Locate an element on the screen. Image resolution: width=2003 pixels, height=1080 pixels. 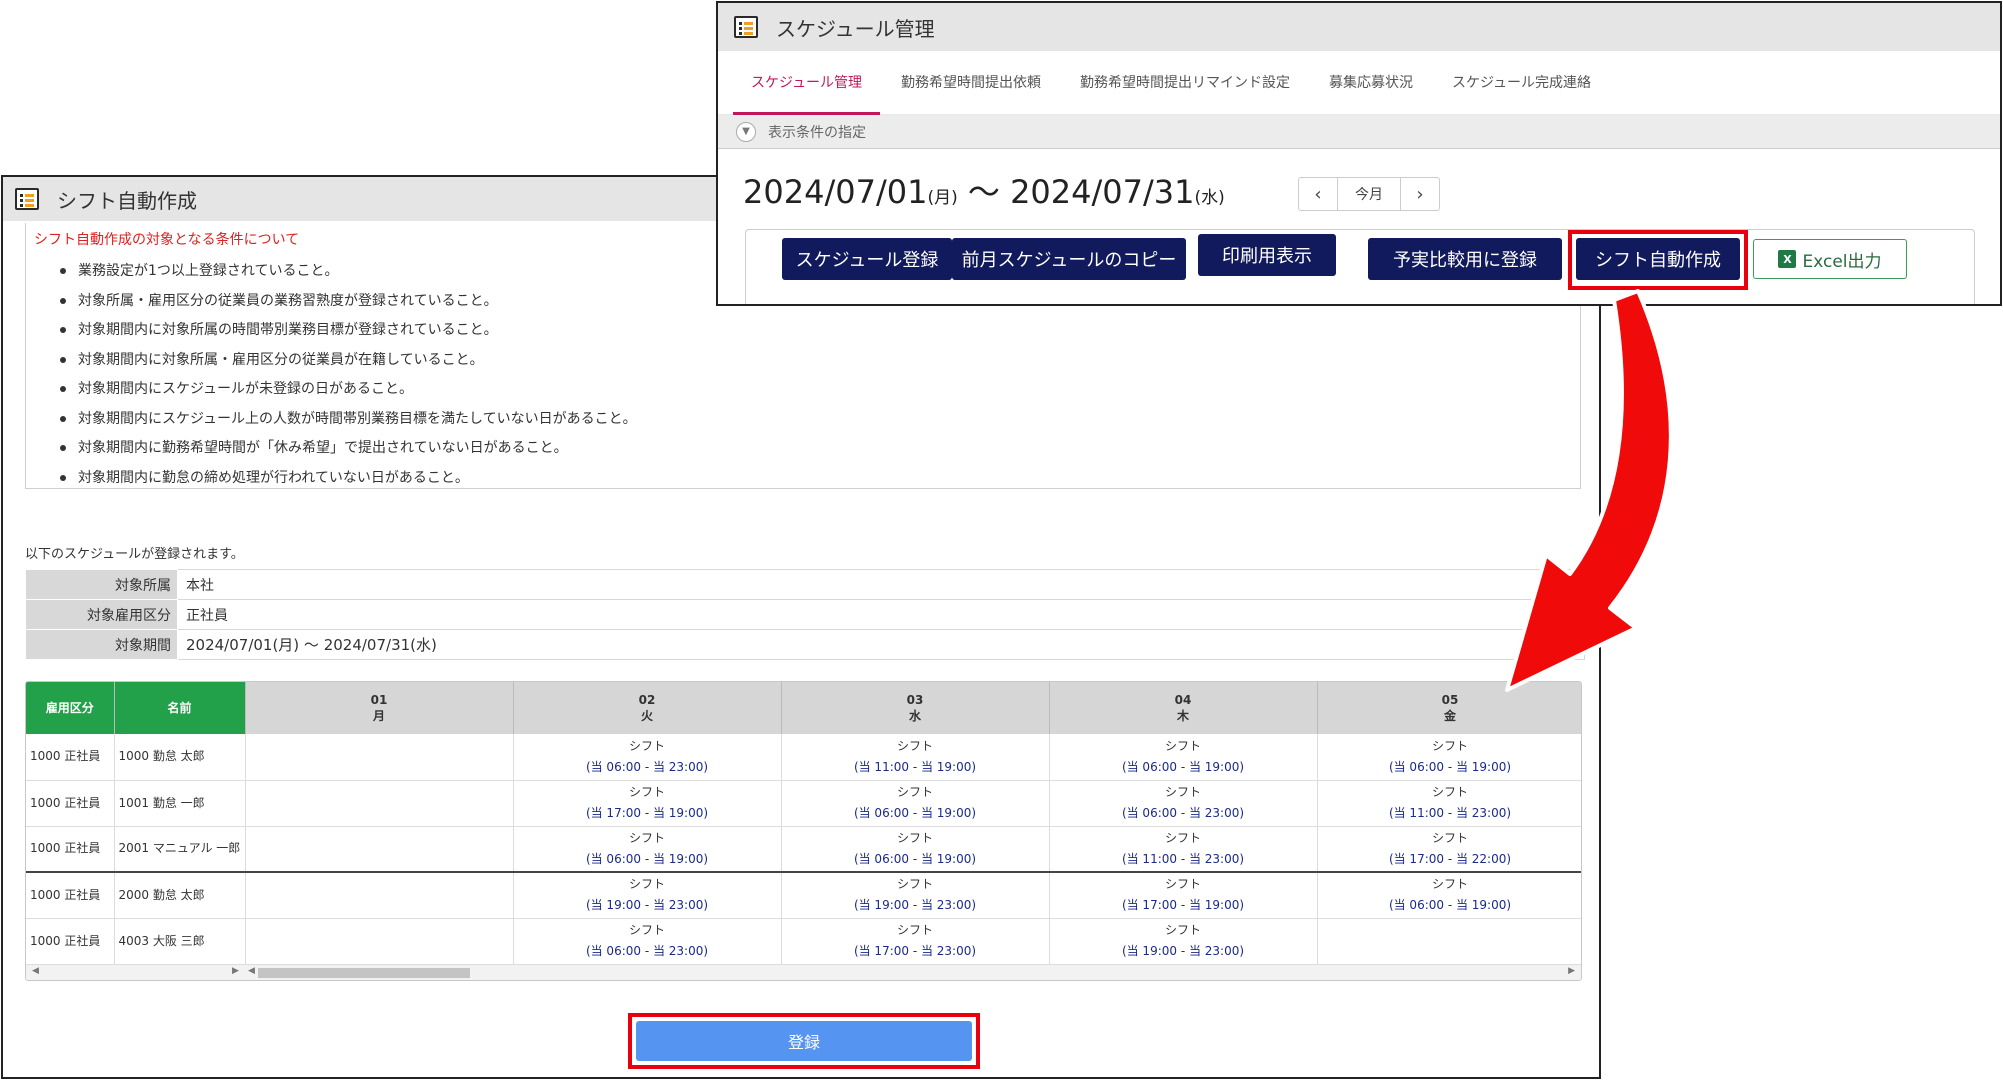
shift-panel-title: シフト自動作成 is located at coordinates (127, 200).